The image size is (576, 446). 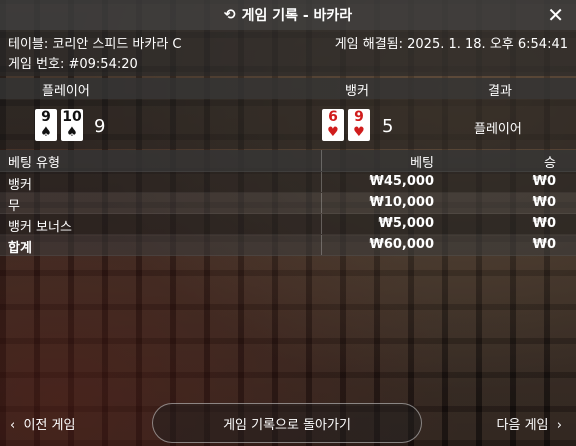 I want to click on next-game-label: 다음 게임, so click(x=522, y=425).